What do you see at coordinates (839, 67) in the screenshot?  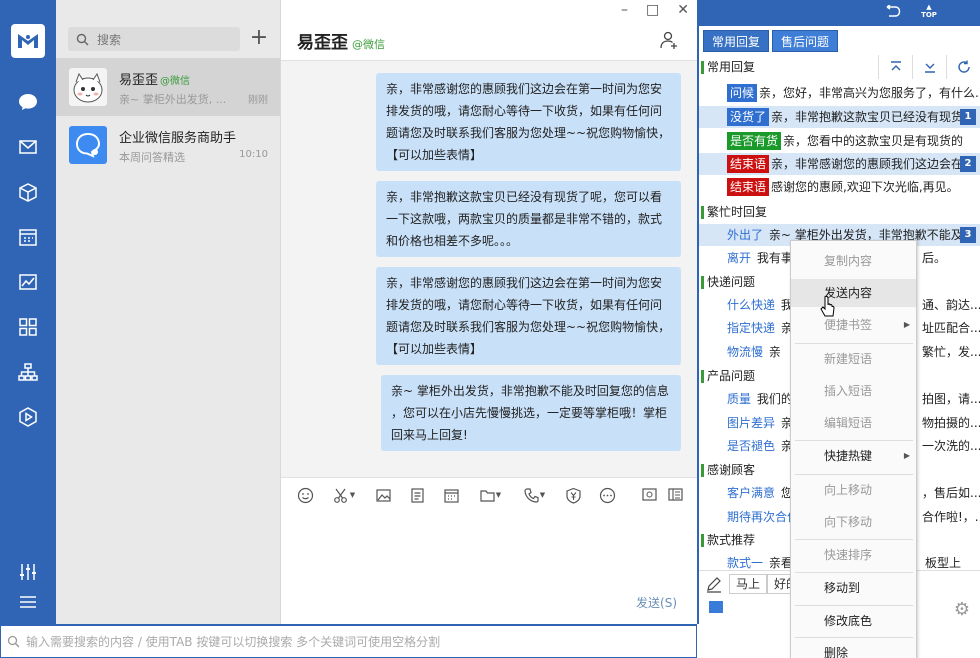 I see `group-header: 常用回复` at bounding box center [839, 67].